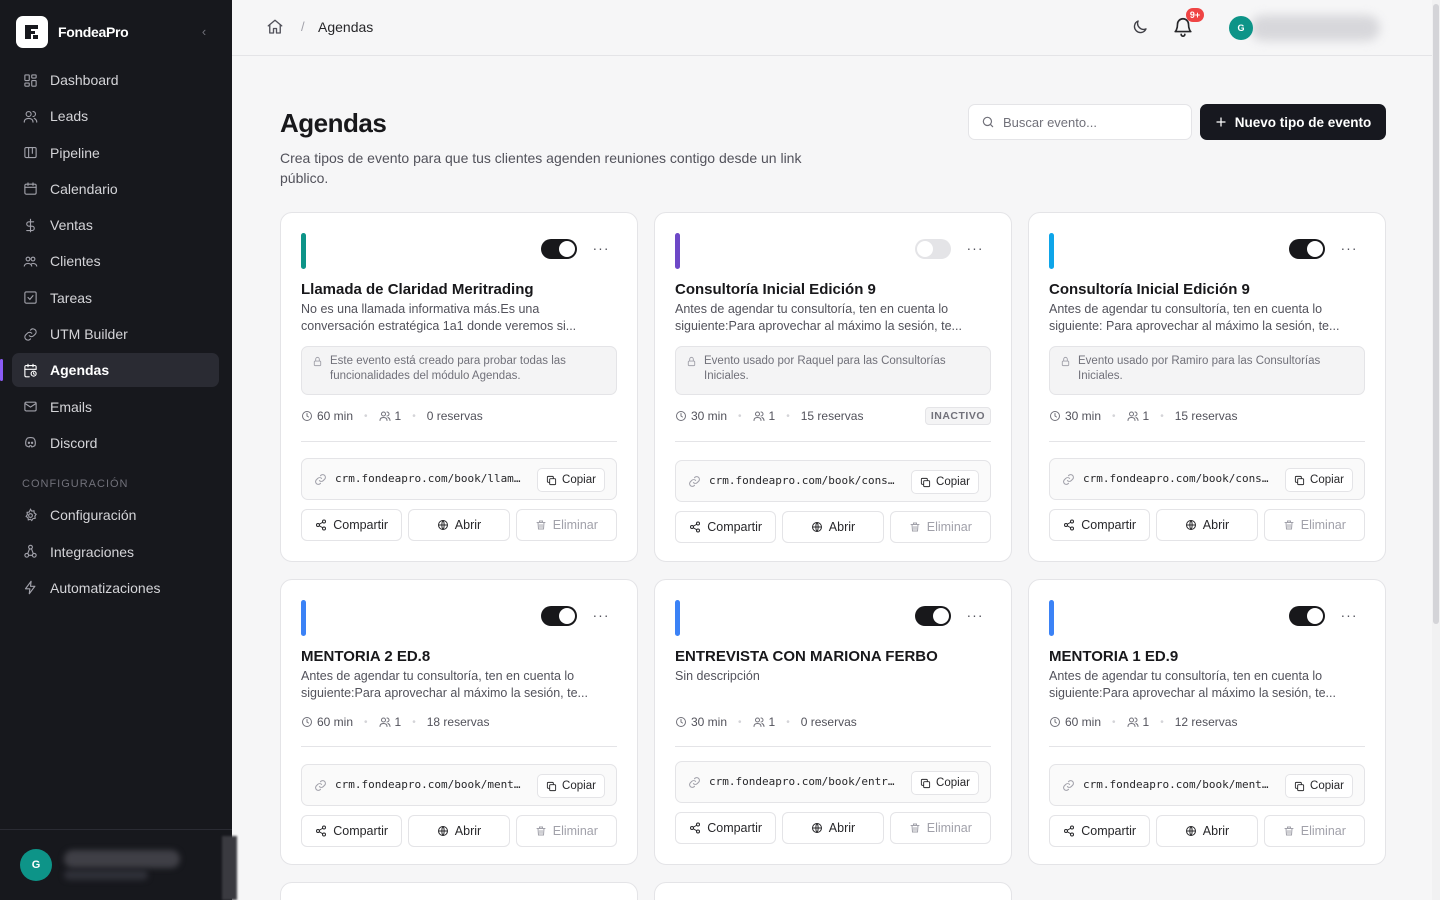 This screenshot has height=900, width=1440. What do you see at coordinates (953, 783) in the screenshot?
I see `copy-label: Copiar` at bounding box center [953, 783].